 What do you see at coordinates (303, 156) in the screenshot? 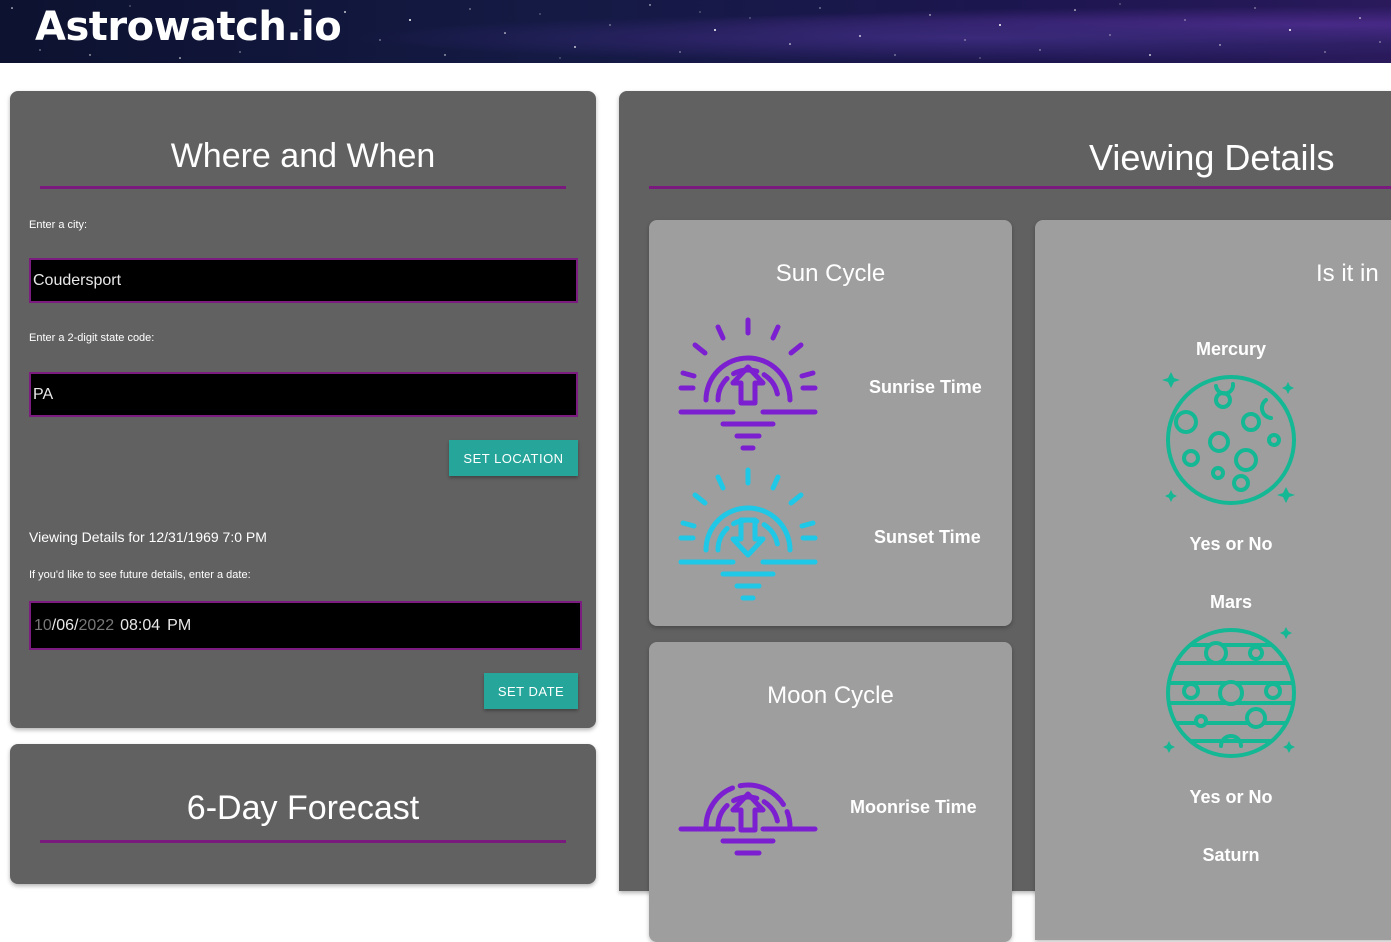
I see `where-and-when-title: Where and When` at bounding box center [303, 156].